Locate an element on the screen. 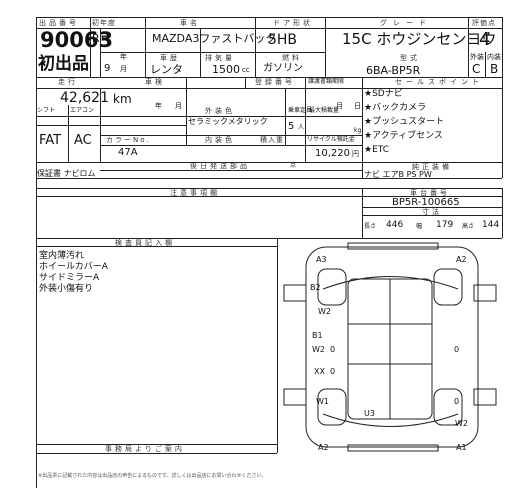 This screenshot has width=520, height=488. dims-label: 寸法 is located at coordinates (432, 212).